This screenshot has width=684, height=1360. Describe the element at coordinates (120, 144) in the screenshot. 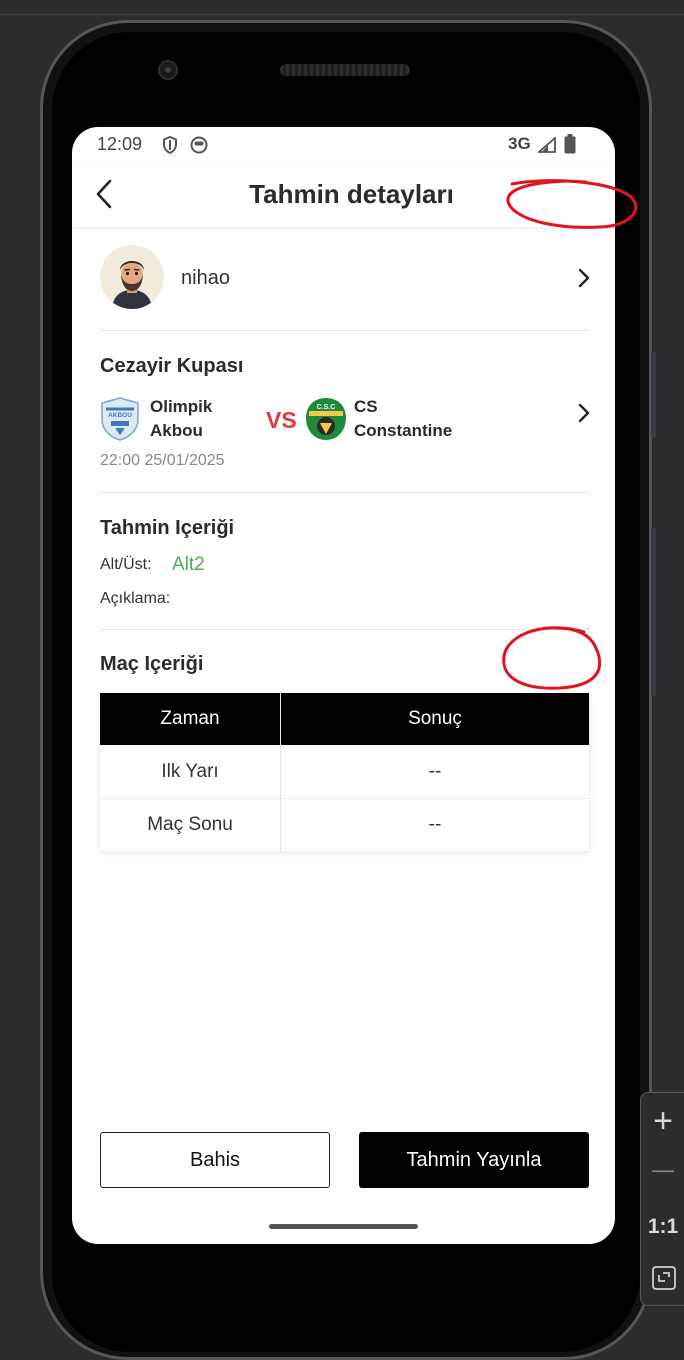

I see `status-time: 12:09` at that location.